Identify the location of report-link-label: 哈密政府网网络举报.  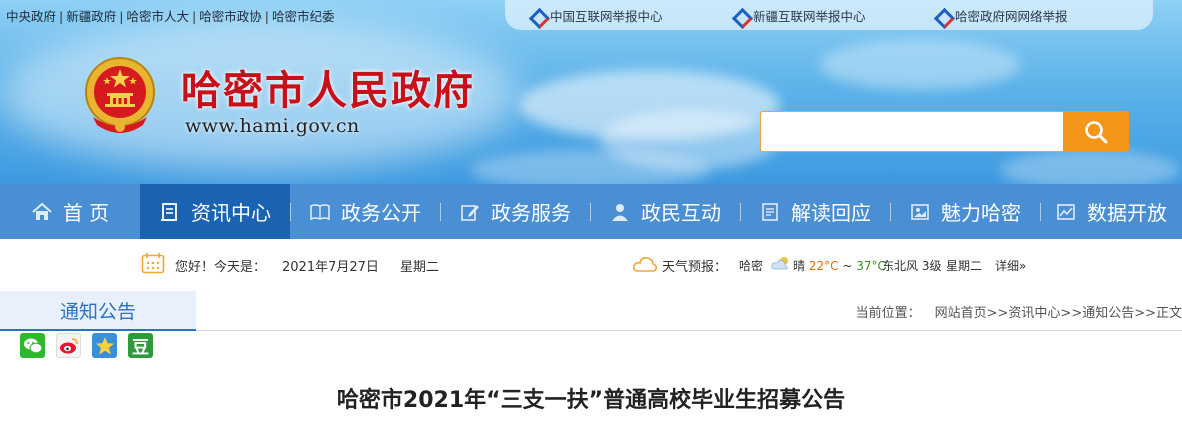
(1011, 16).